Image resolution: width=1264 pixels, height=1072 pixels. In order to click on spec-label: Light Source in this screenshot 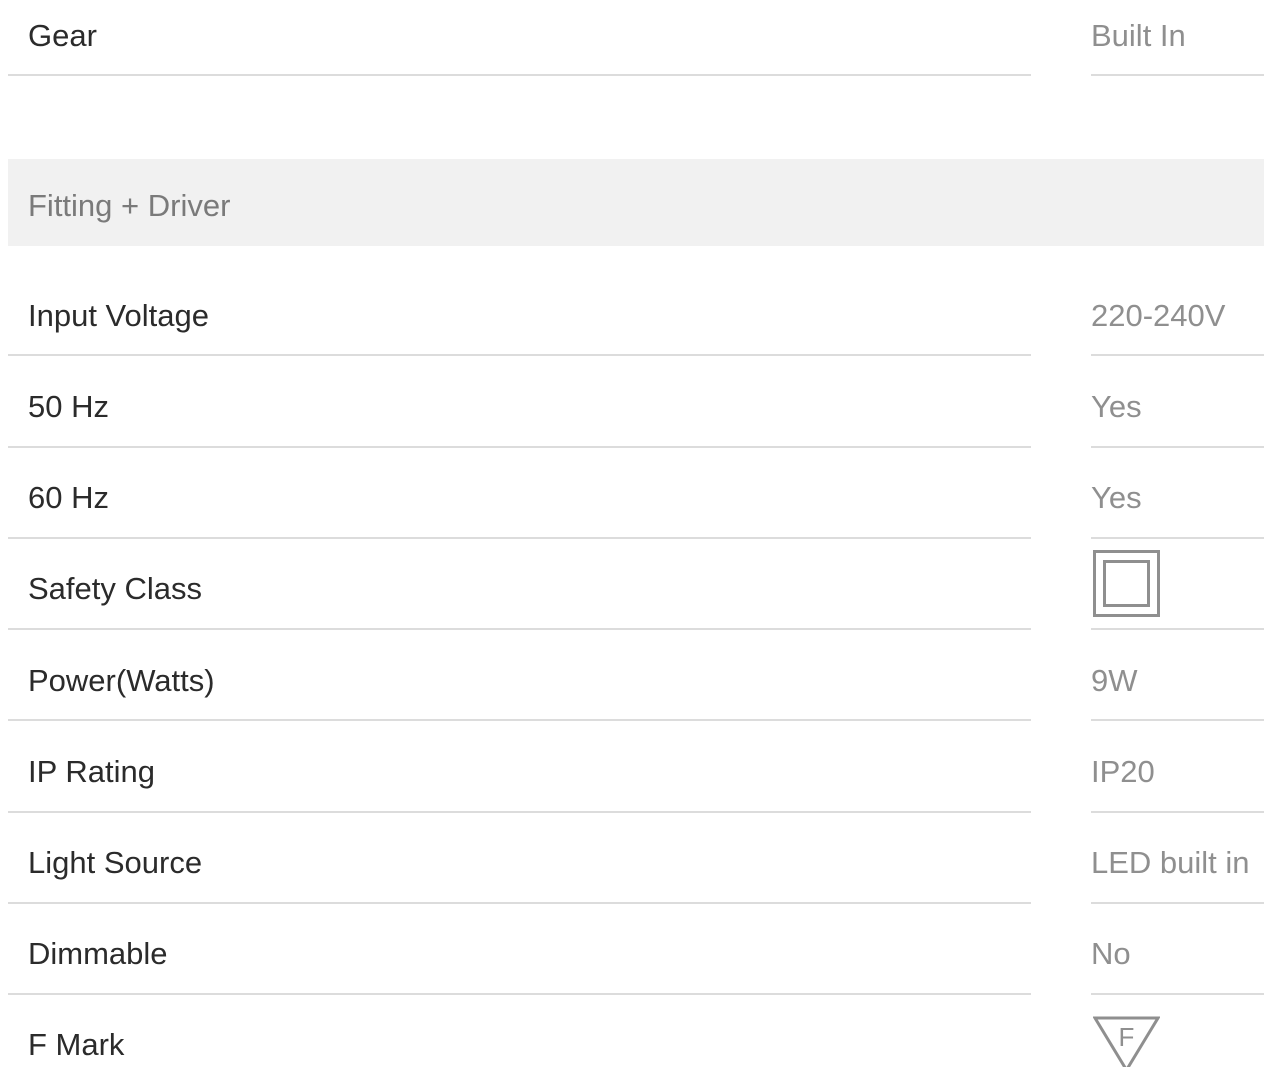, I will do `click(115, 862)`.